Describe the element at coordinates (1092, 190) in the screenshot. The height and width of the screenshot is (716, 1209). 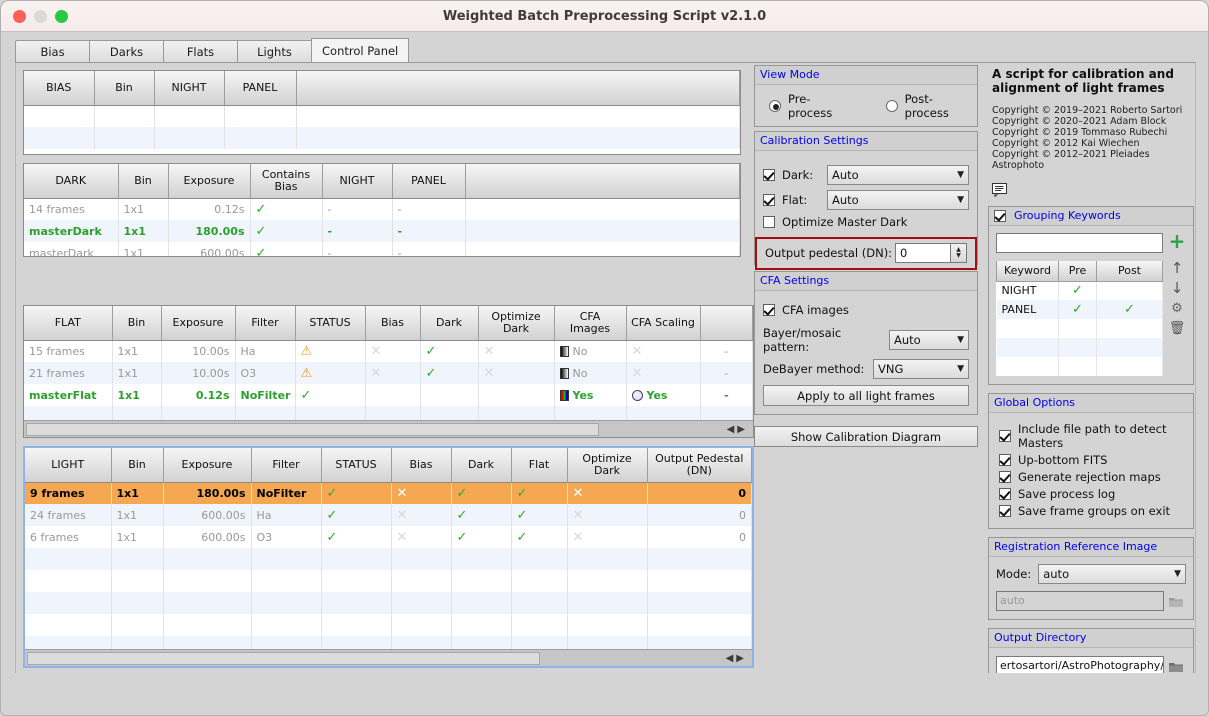
I see `documentation-icon` at that location.